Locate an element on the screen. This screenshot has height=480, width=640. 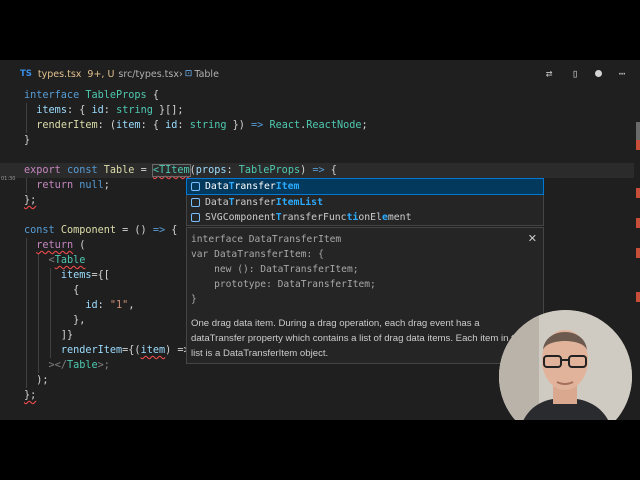
code-line: }, is located at coordinates (79, 320).